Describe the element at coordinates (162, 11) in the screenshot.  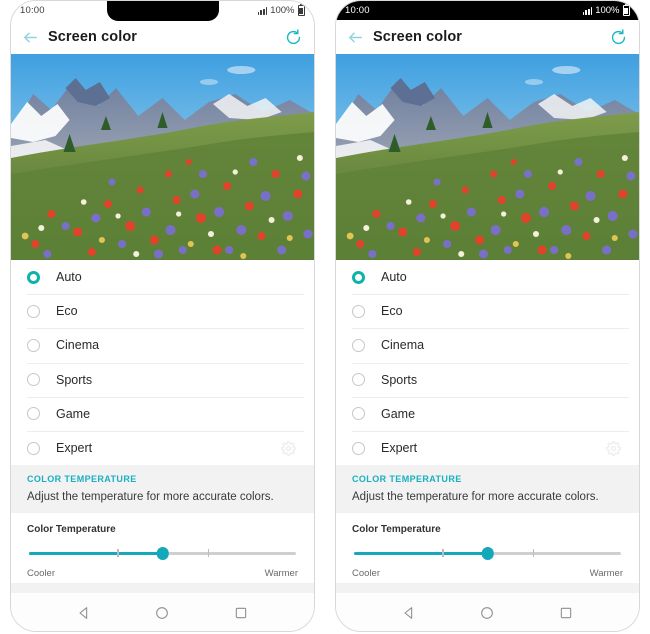
I see `display-notch` at that location.